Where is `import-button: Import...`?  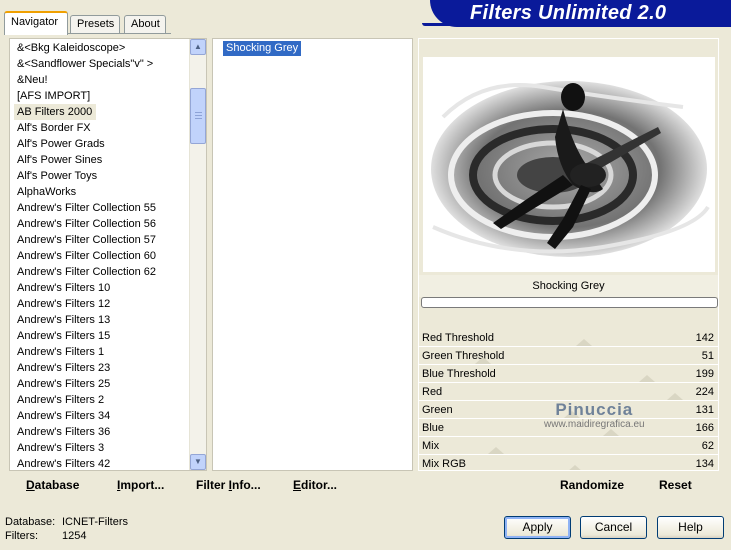
import-button: Import... is located at coordinates (140, 485).